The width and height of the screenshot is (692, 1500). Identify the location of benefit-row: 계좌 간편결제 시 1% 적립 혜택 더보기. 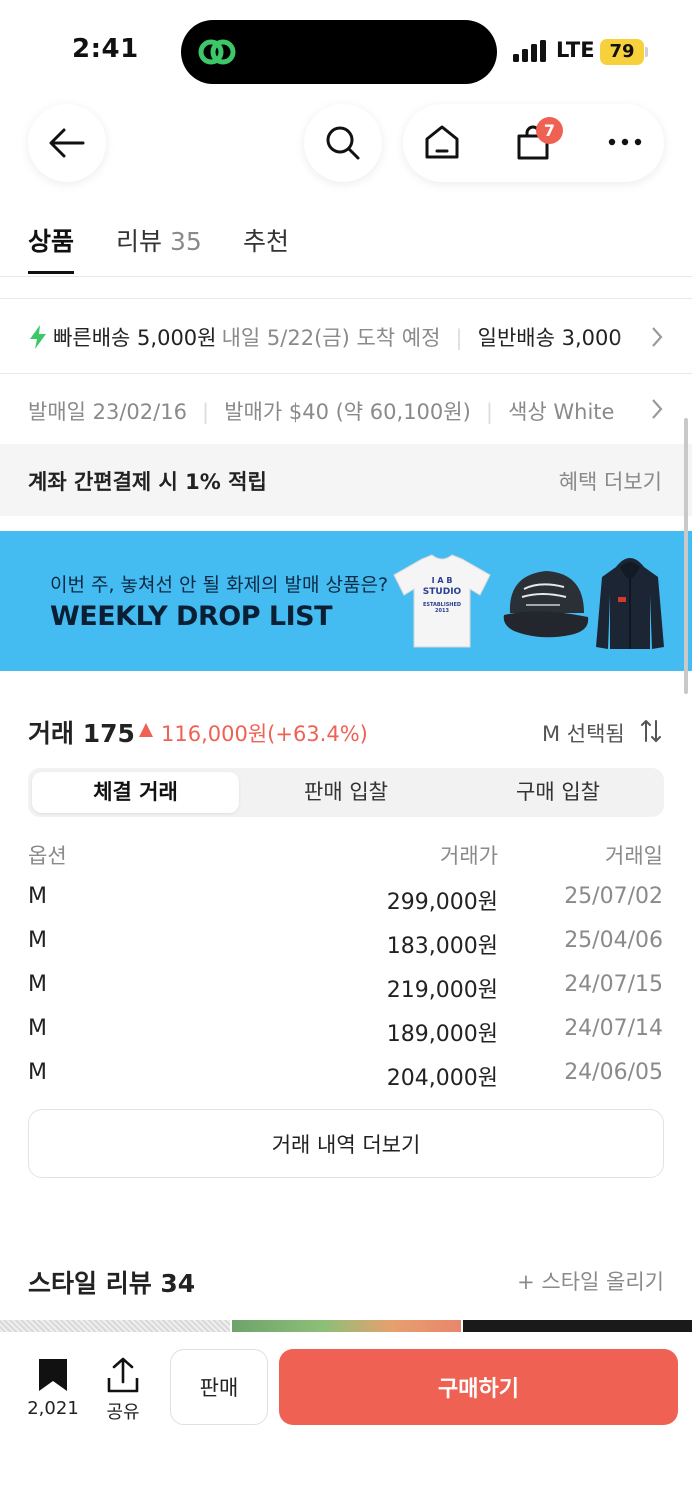
(346, 480).